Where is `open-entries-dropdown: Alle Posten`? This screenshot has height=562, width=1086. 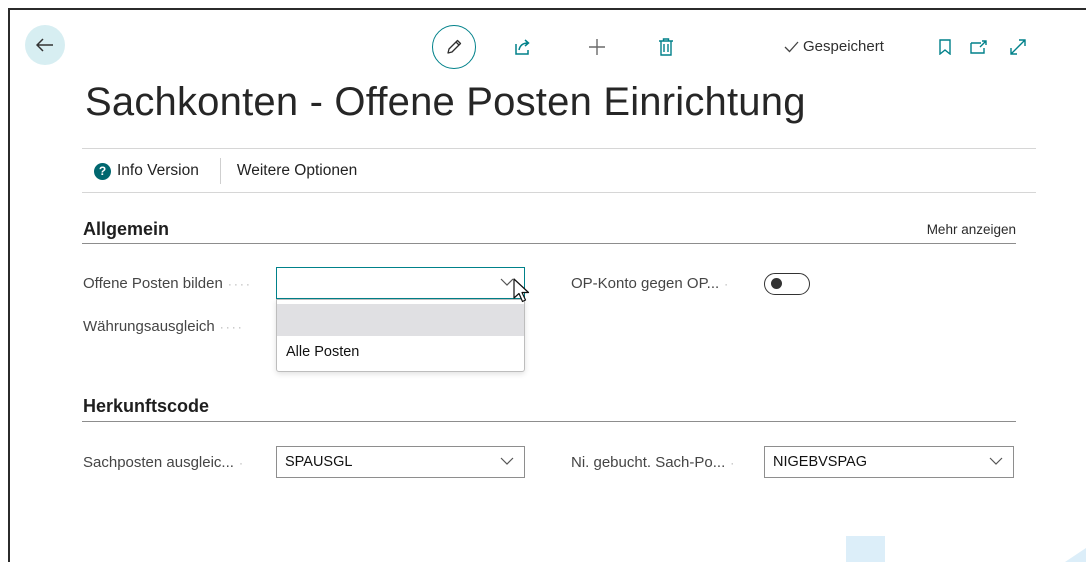
open-entries-dropdown: Alle Posten is located at coordinates (400, 335).